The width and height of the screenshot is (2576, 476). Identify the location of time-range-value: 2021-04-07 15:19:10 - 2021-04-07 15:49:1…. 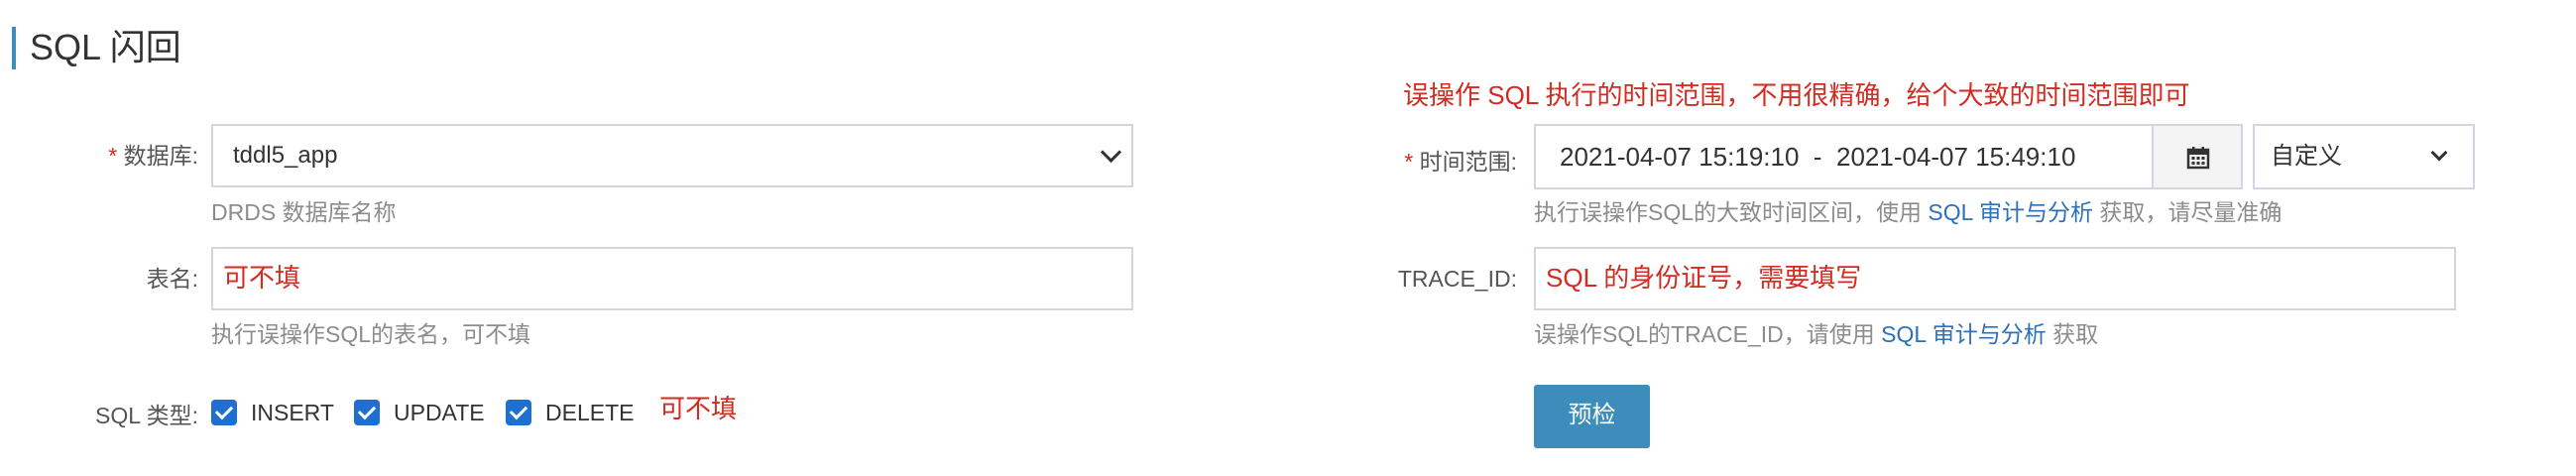
(1818, 157).